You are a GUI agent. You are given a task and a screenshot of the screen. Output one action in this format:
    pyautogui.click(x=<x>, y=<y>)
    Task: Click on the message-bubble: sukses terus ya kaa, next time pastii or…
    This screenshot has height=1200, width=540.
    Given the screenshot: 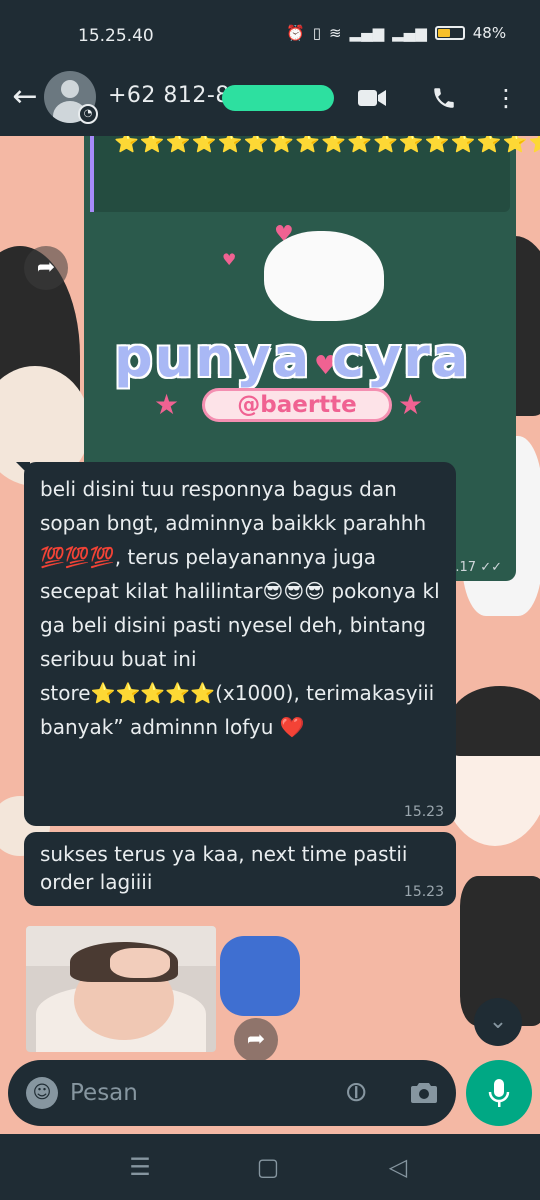 What is the action you would take?
    pyautogui.click(x=240, y=869)
    